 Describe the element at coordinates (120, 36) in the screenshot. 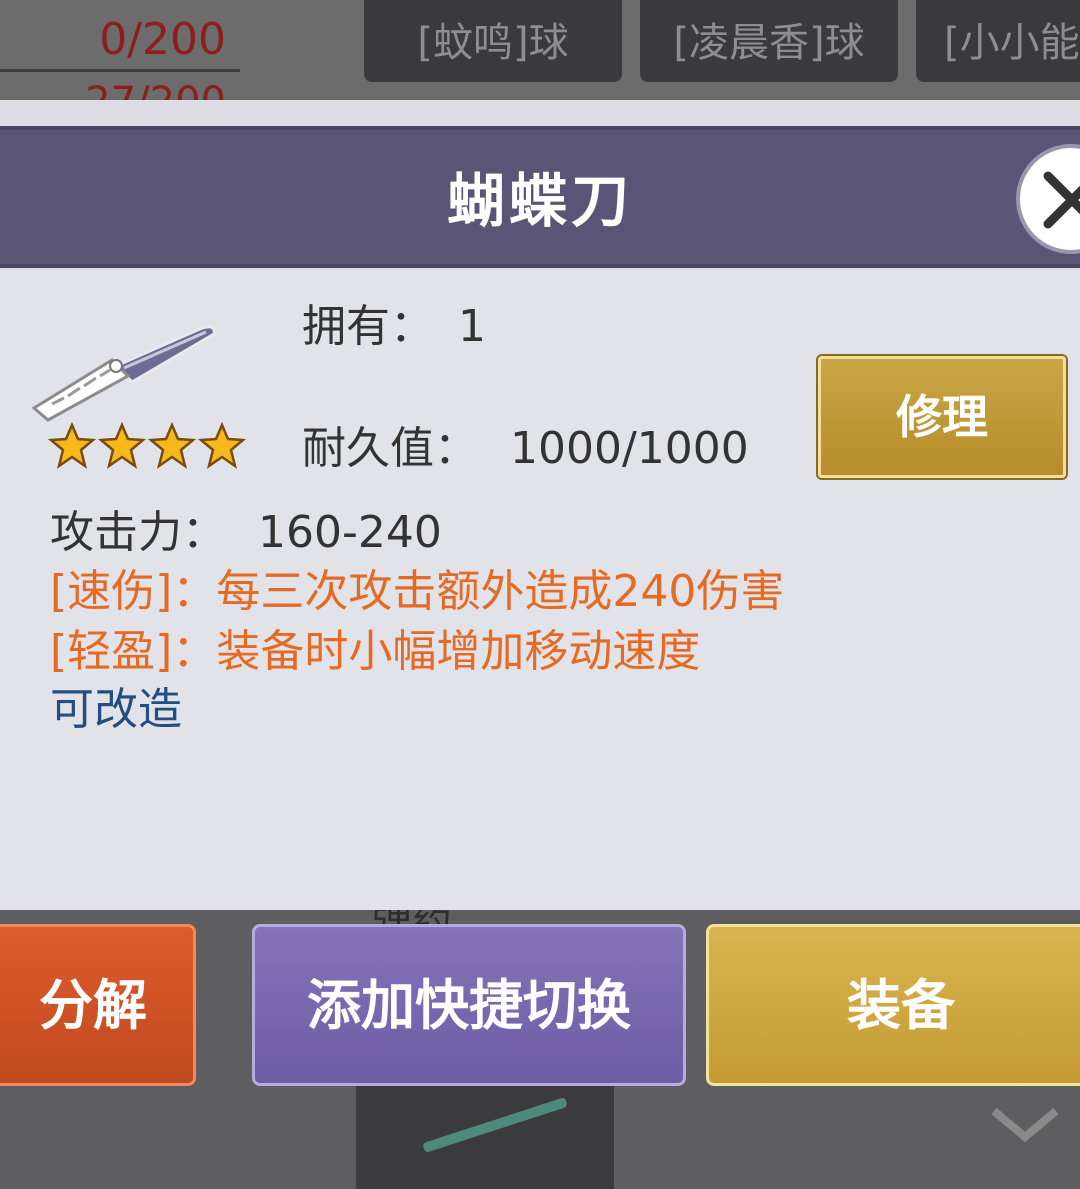

I see `background-counter: 0/200` at that location.